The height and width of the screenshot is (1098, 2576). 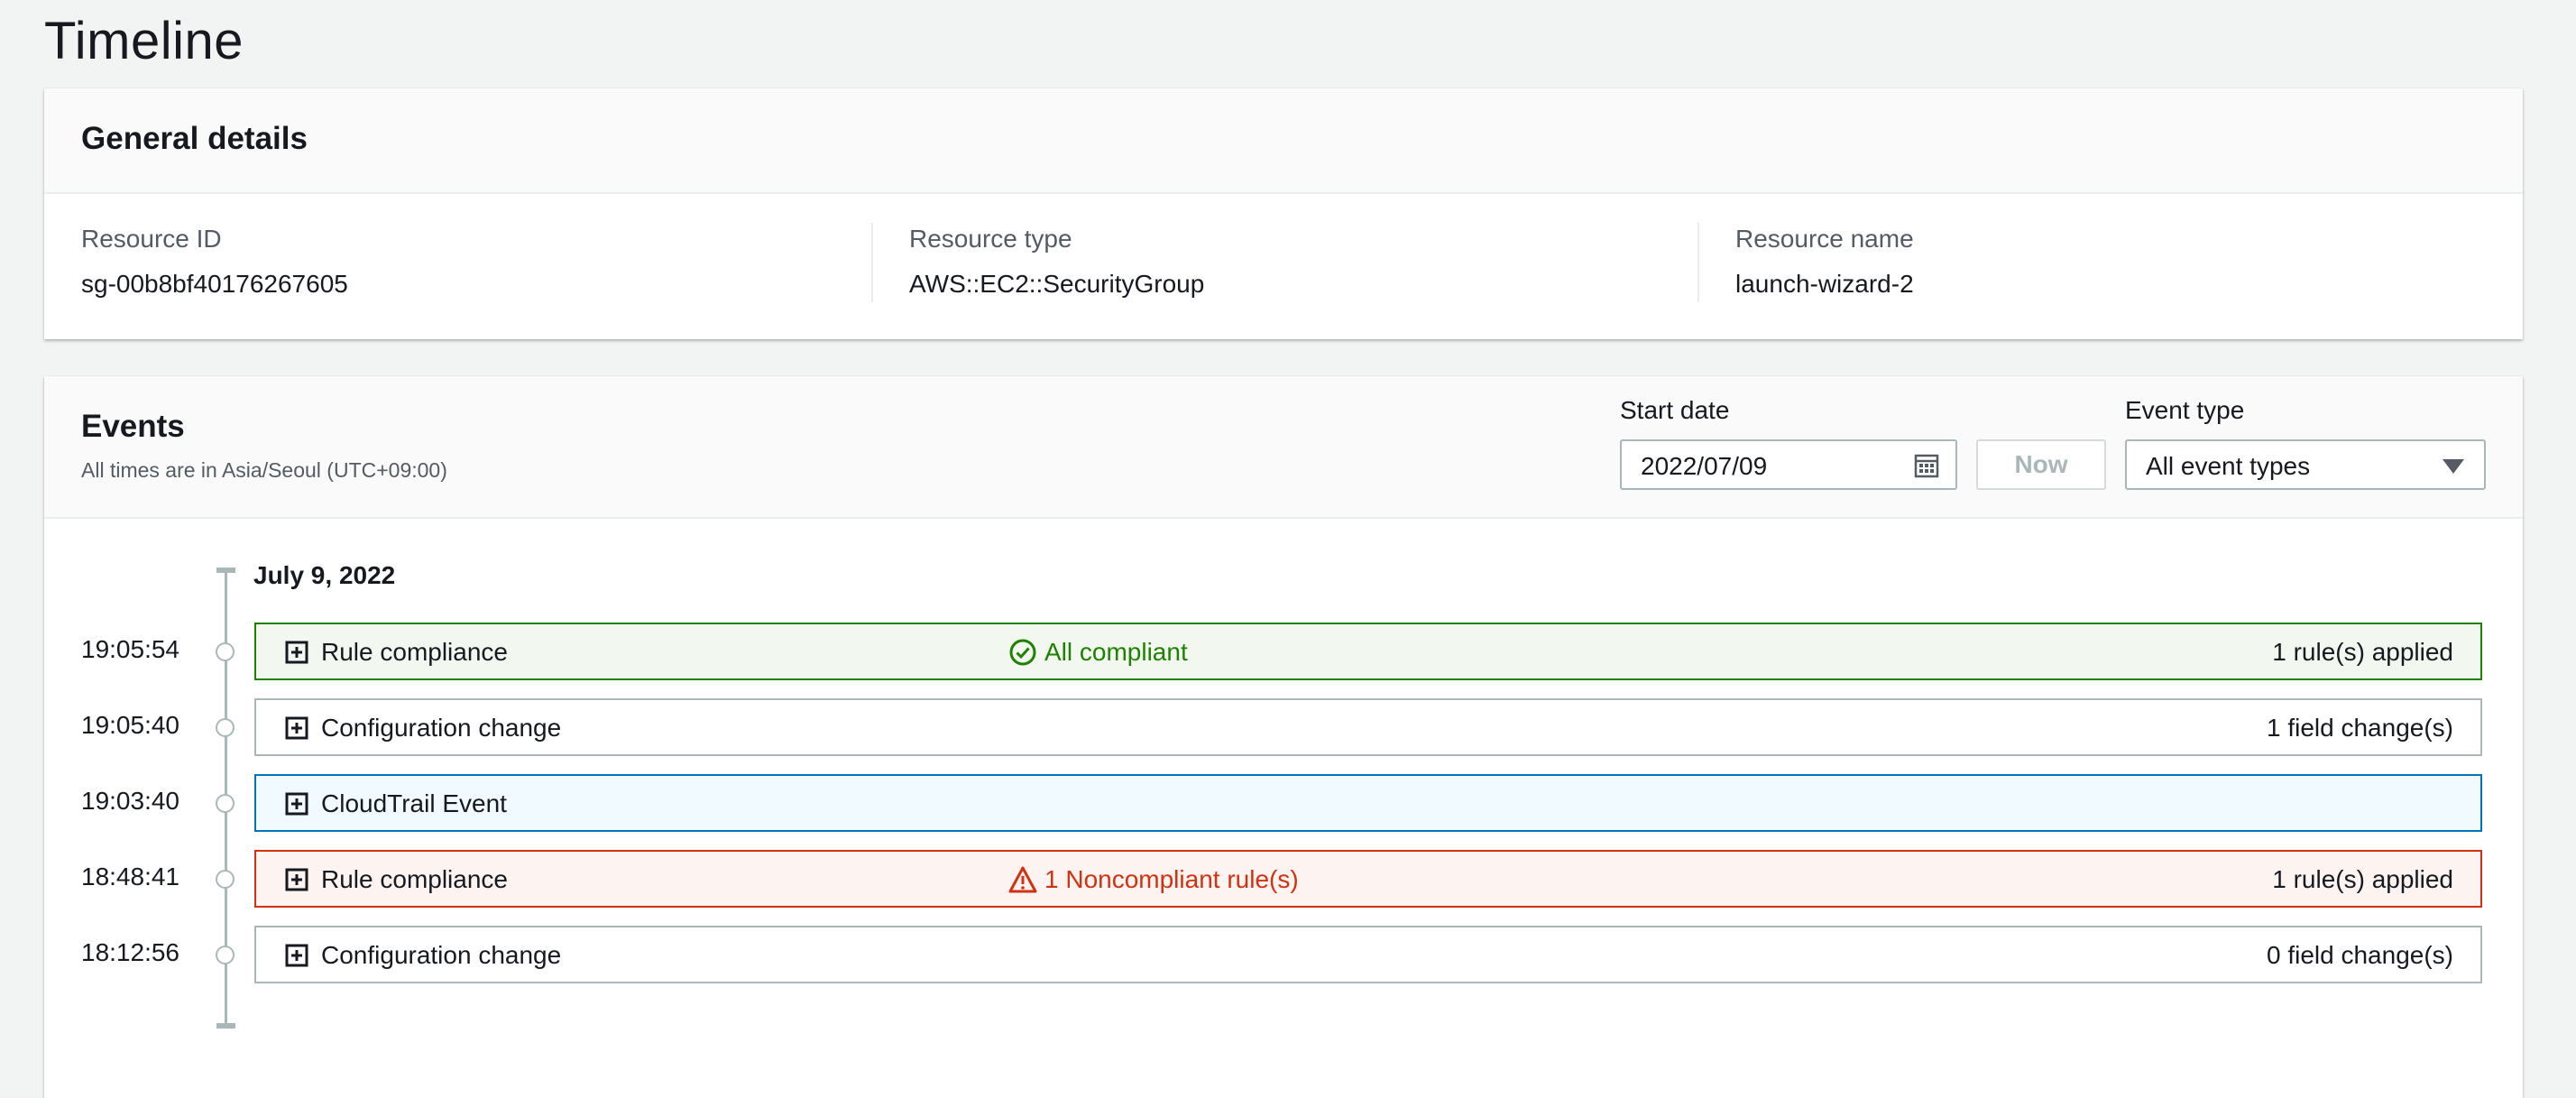 I want to click on event-status-text: All compliant, so click(x=1116, y=652).